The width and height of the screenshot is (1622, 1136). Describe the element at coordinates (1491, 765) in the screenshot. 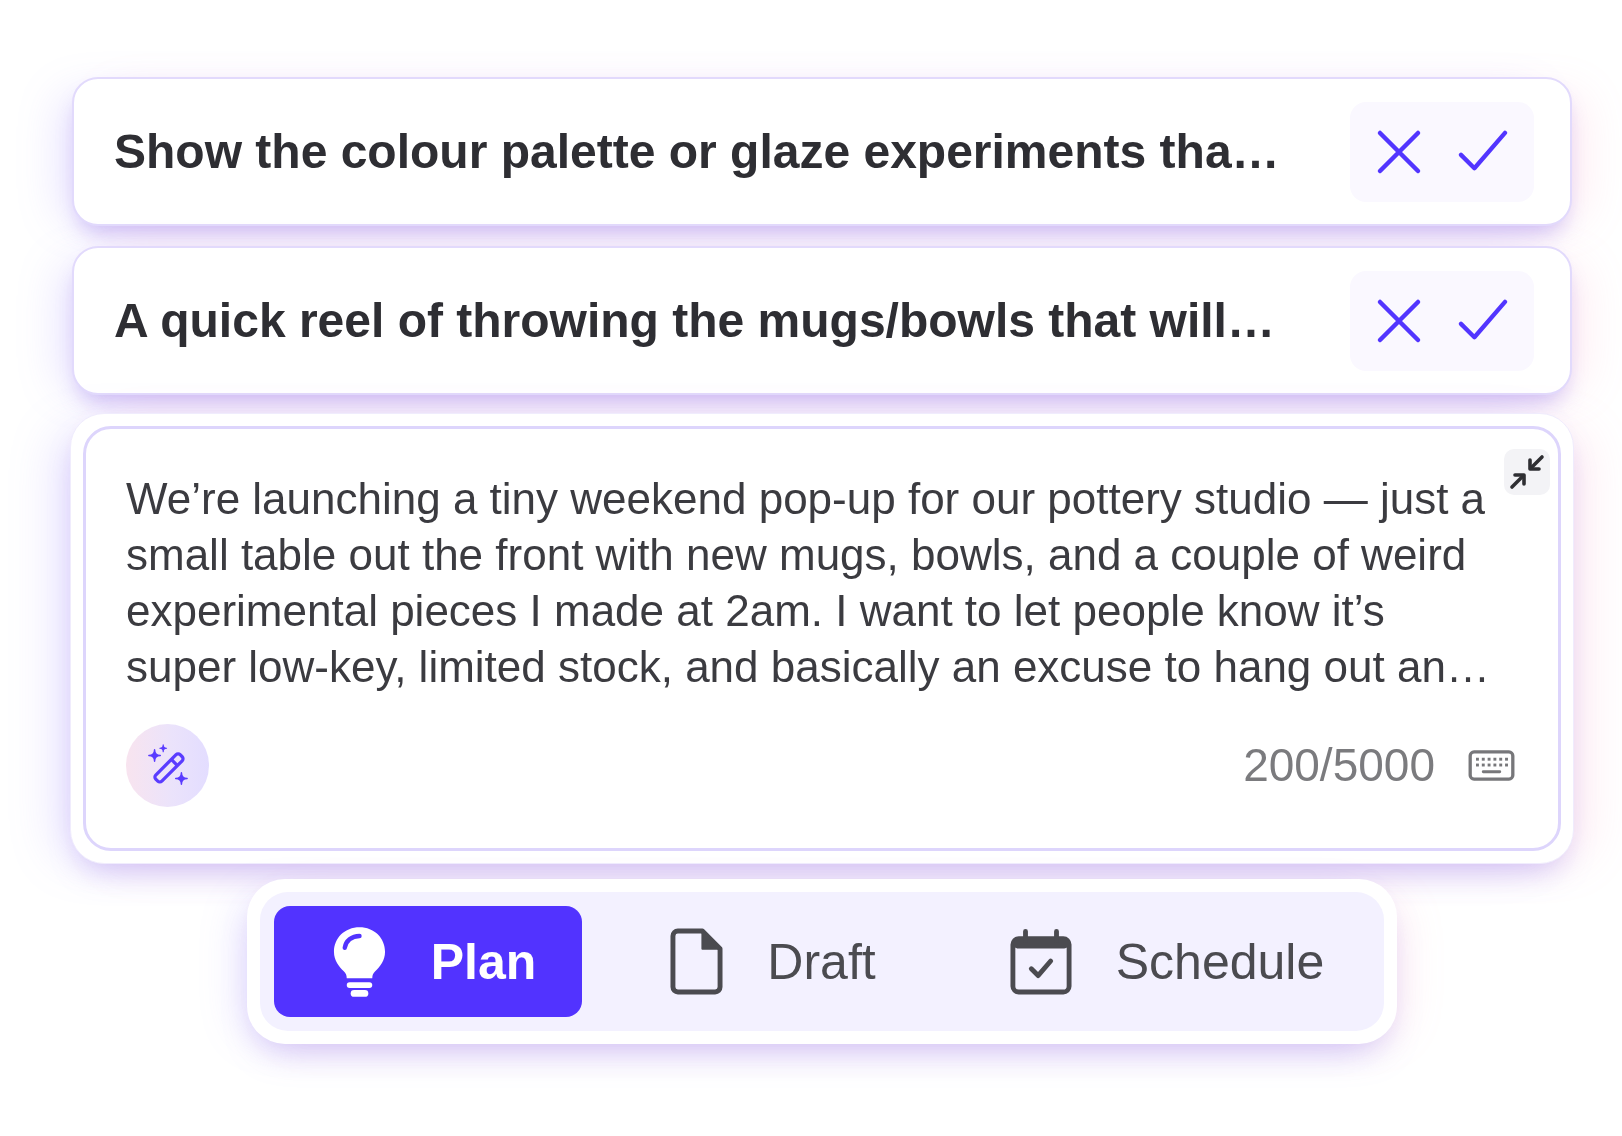

I see `keyboard-icon` at that location.